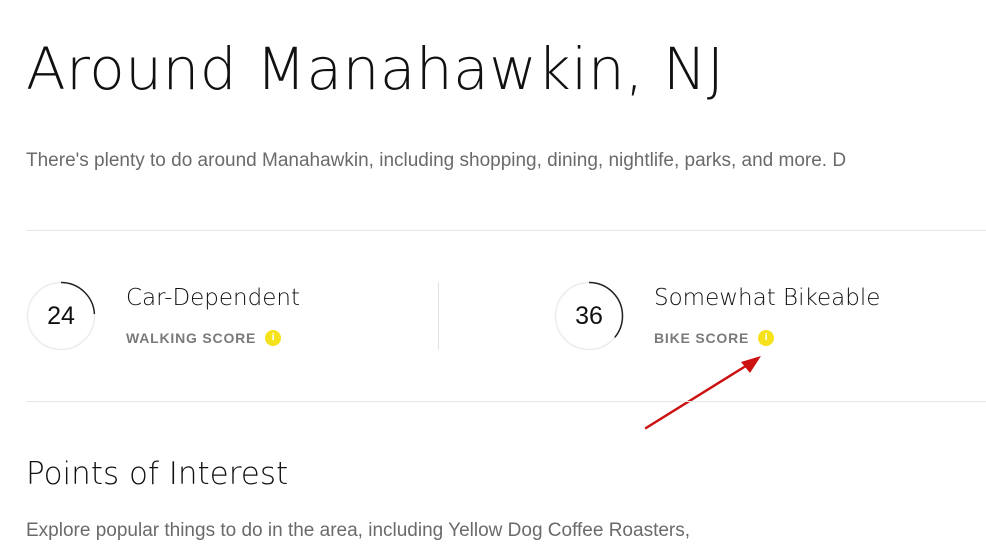 The width and height of the screenshot is (986, 552). I want to click on bike-score-type-text: BIKE SCORE, so click(702, 338).